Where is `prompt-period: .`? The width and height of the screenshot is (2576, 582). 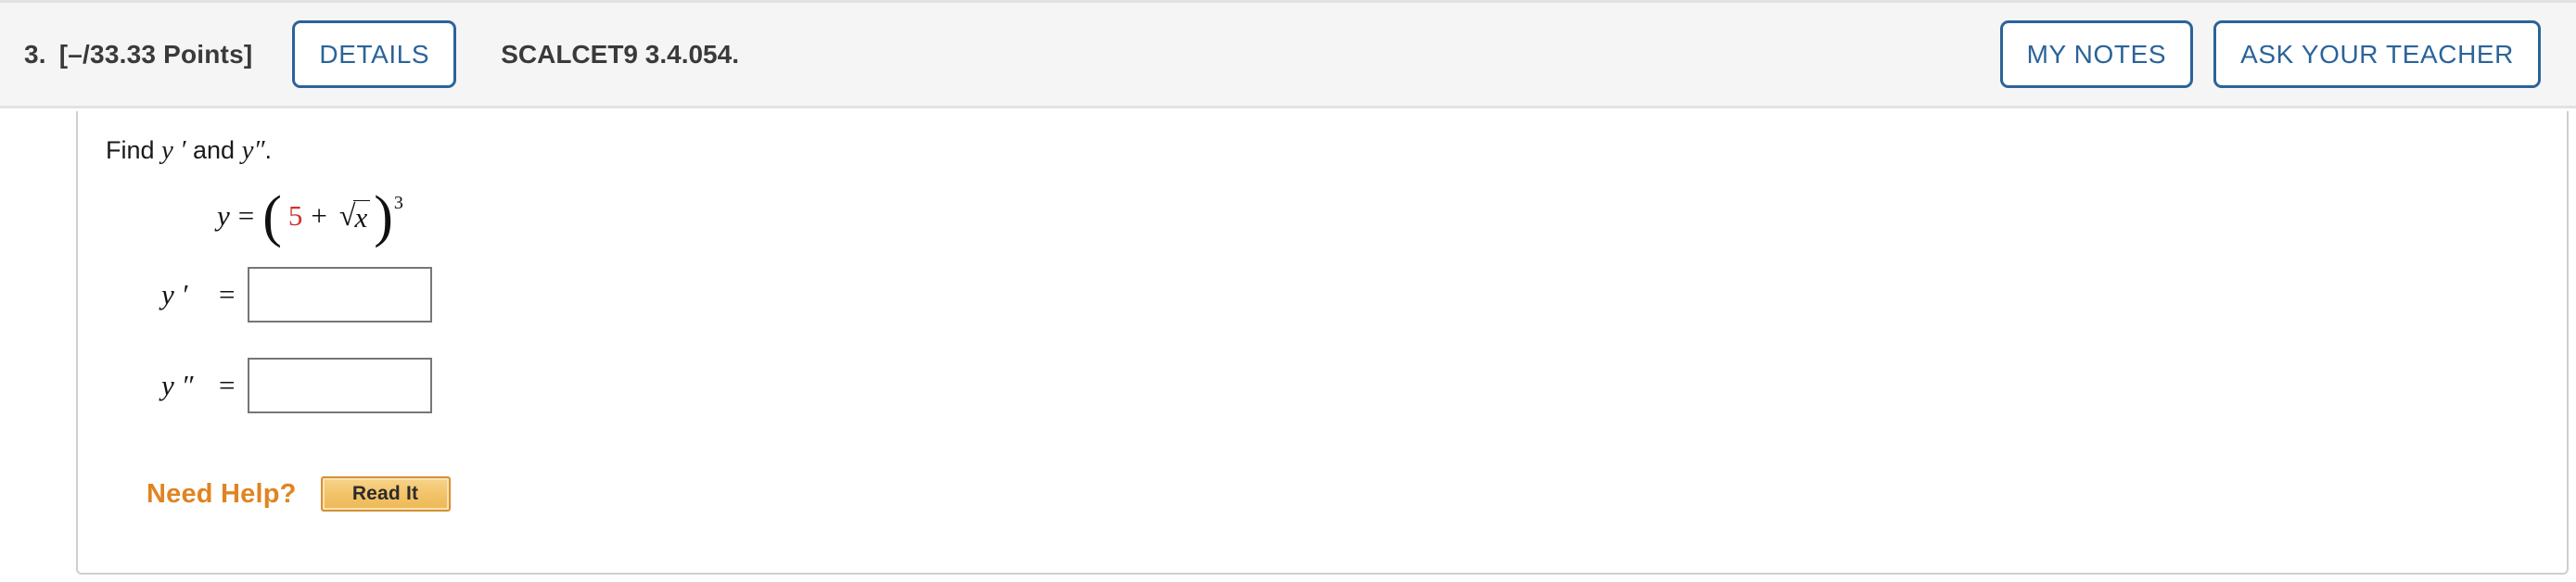 prompt-period: . is located at coordinates (268, 150).